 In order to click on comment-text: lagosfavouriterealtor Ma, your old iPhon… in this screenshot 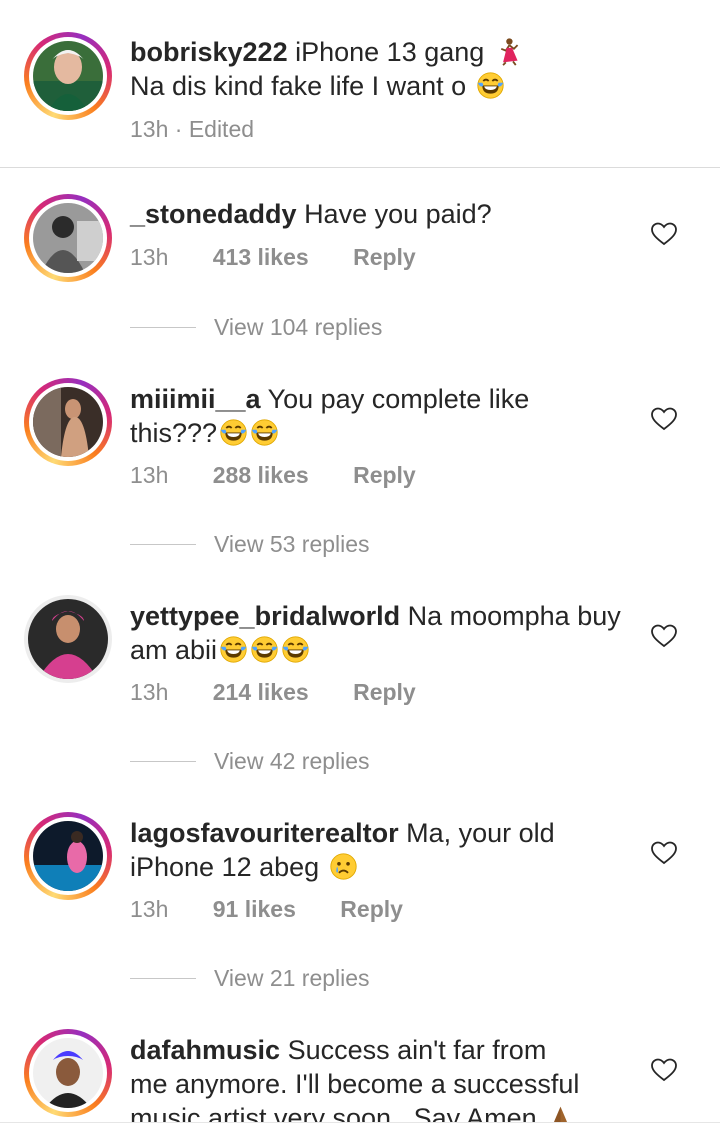, I will do `click(380, 850)`.